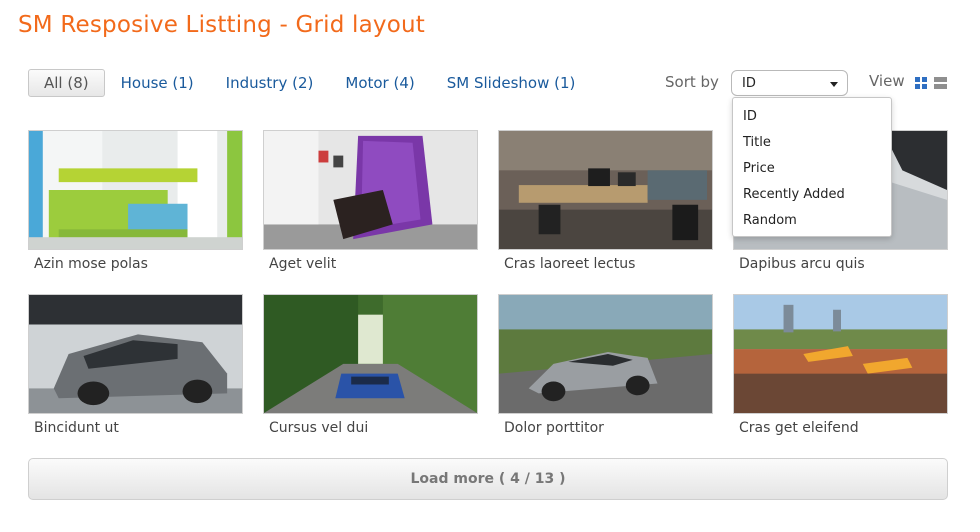  What do you see at coordinates (812, 221) in the screenshot?
I see `sort-option-random: Random` at bounding box center [812, 221].